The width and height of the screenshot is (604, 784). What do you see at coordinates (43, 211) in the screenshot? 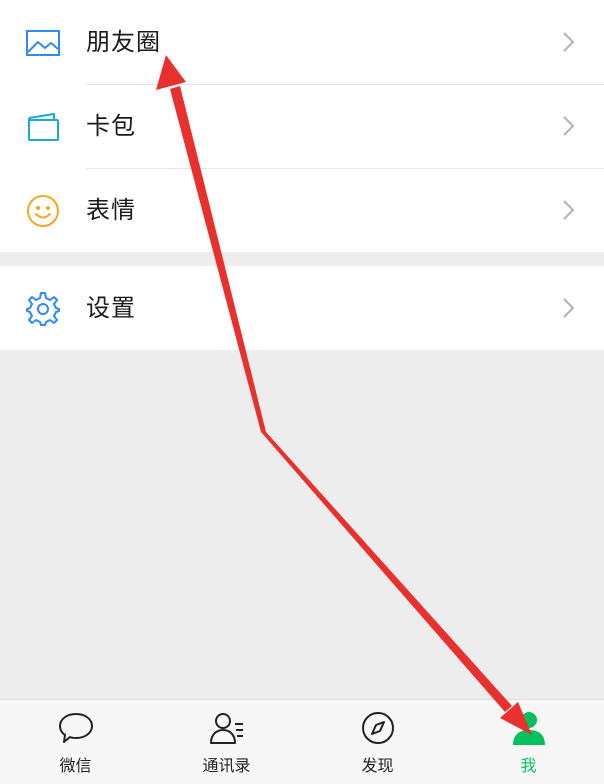
I see `emoji-icon` at bounding box center [43, 211].